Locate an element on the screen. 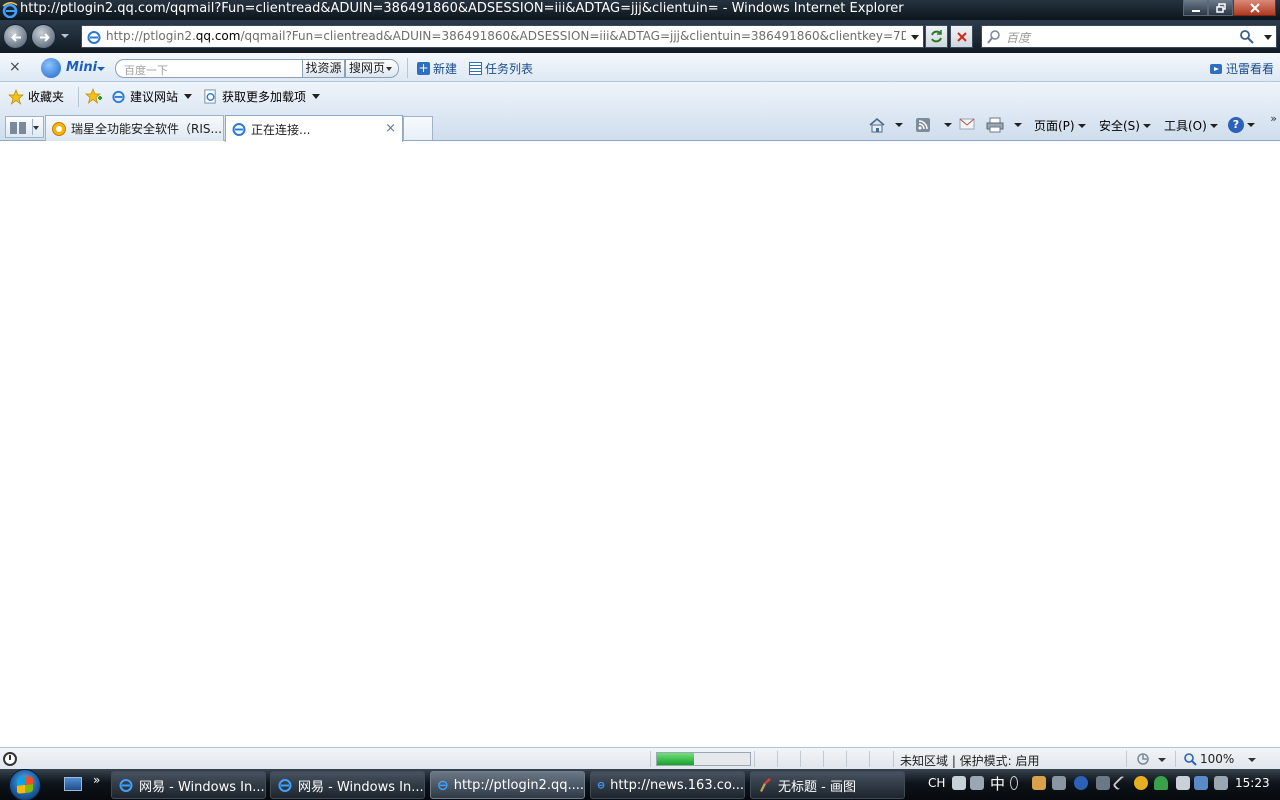 The image size is (1280, 800). find-resource-button: 找资源 is located at coordinates (323, 68).